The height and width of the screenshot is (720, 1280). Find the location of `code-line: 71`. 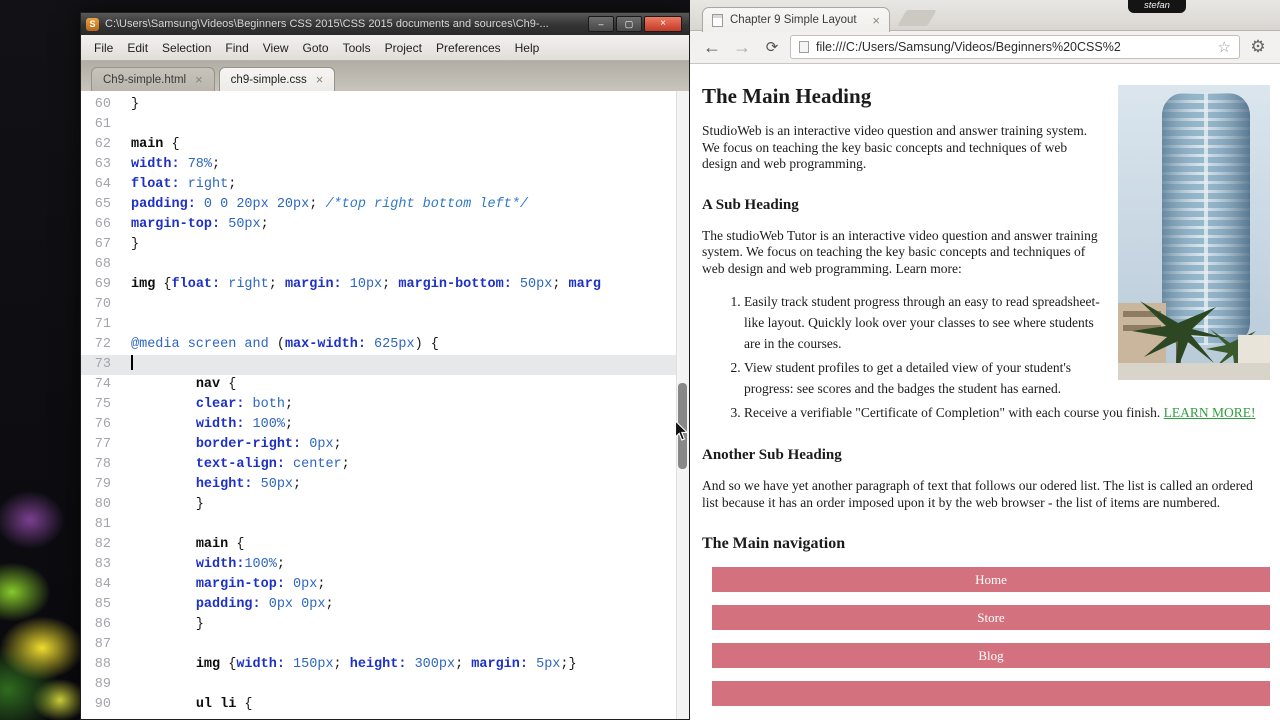

code-line: 71 is located at coordinates (385, 325).